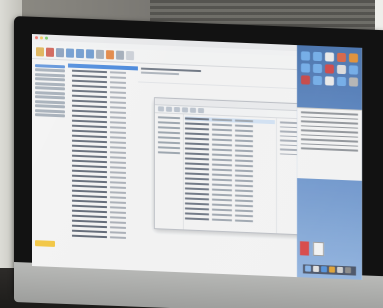 The image size is (383, 308). Describe the element at coordinates (312, 249) in the screenshot. I see `desktop-files` at that location.